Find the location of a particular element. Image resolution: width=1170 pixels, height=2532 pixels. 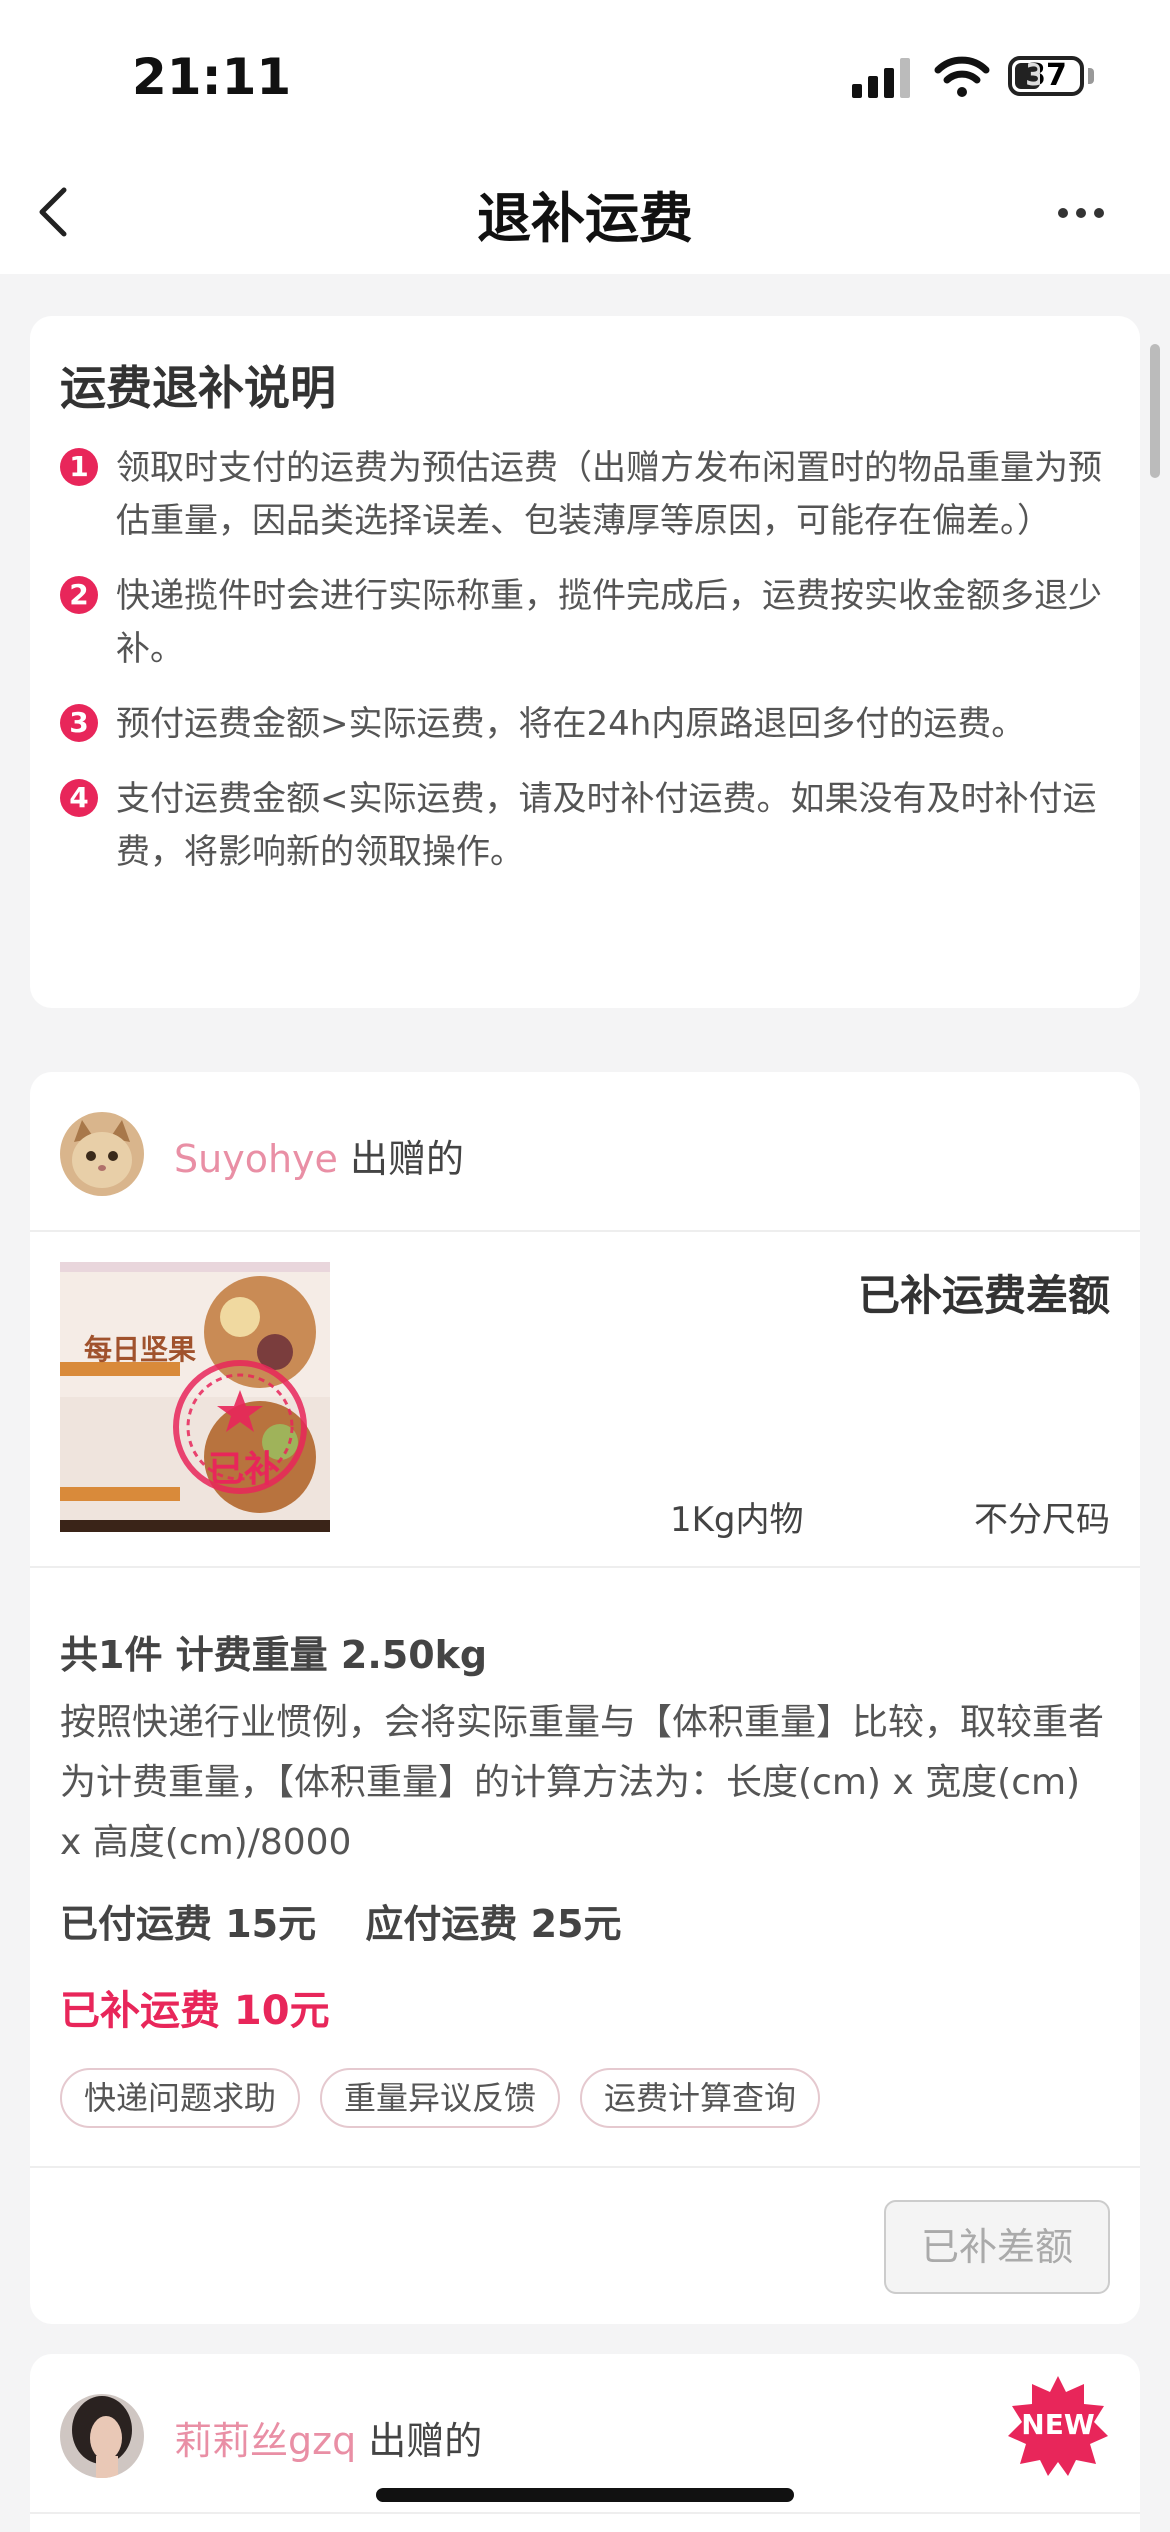

rule-number-badge: 4 is located at coordinates (79, 798).